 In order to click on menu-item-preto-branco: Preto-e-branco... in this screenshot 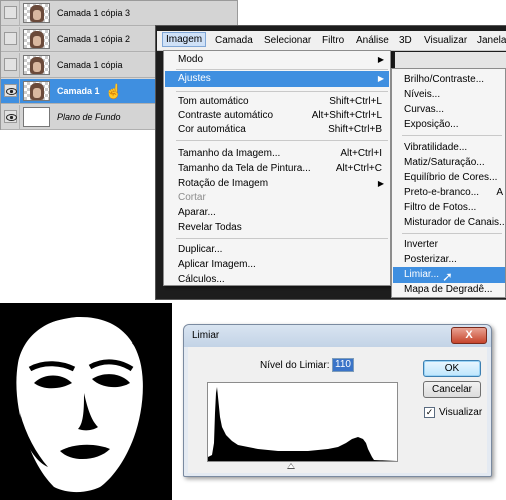, I will do `click(441, 192)`.